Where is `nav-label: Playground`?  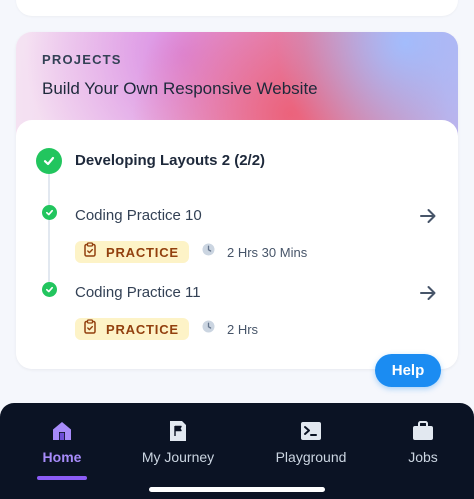 nav-label: Playground is located at coordinates (311, 457).